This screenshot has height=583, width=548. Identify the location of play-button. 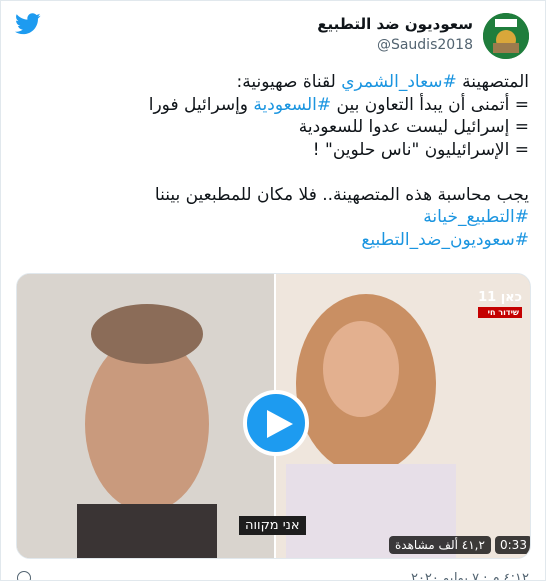
(276, 423).